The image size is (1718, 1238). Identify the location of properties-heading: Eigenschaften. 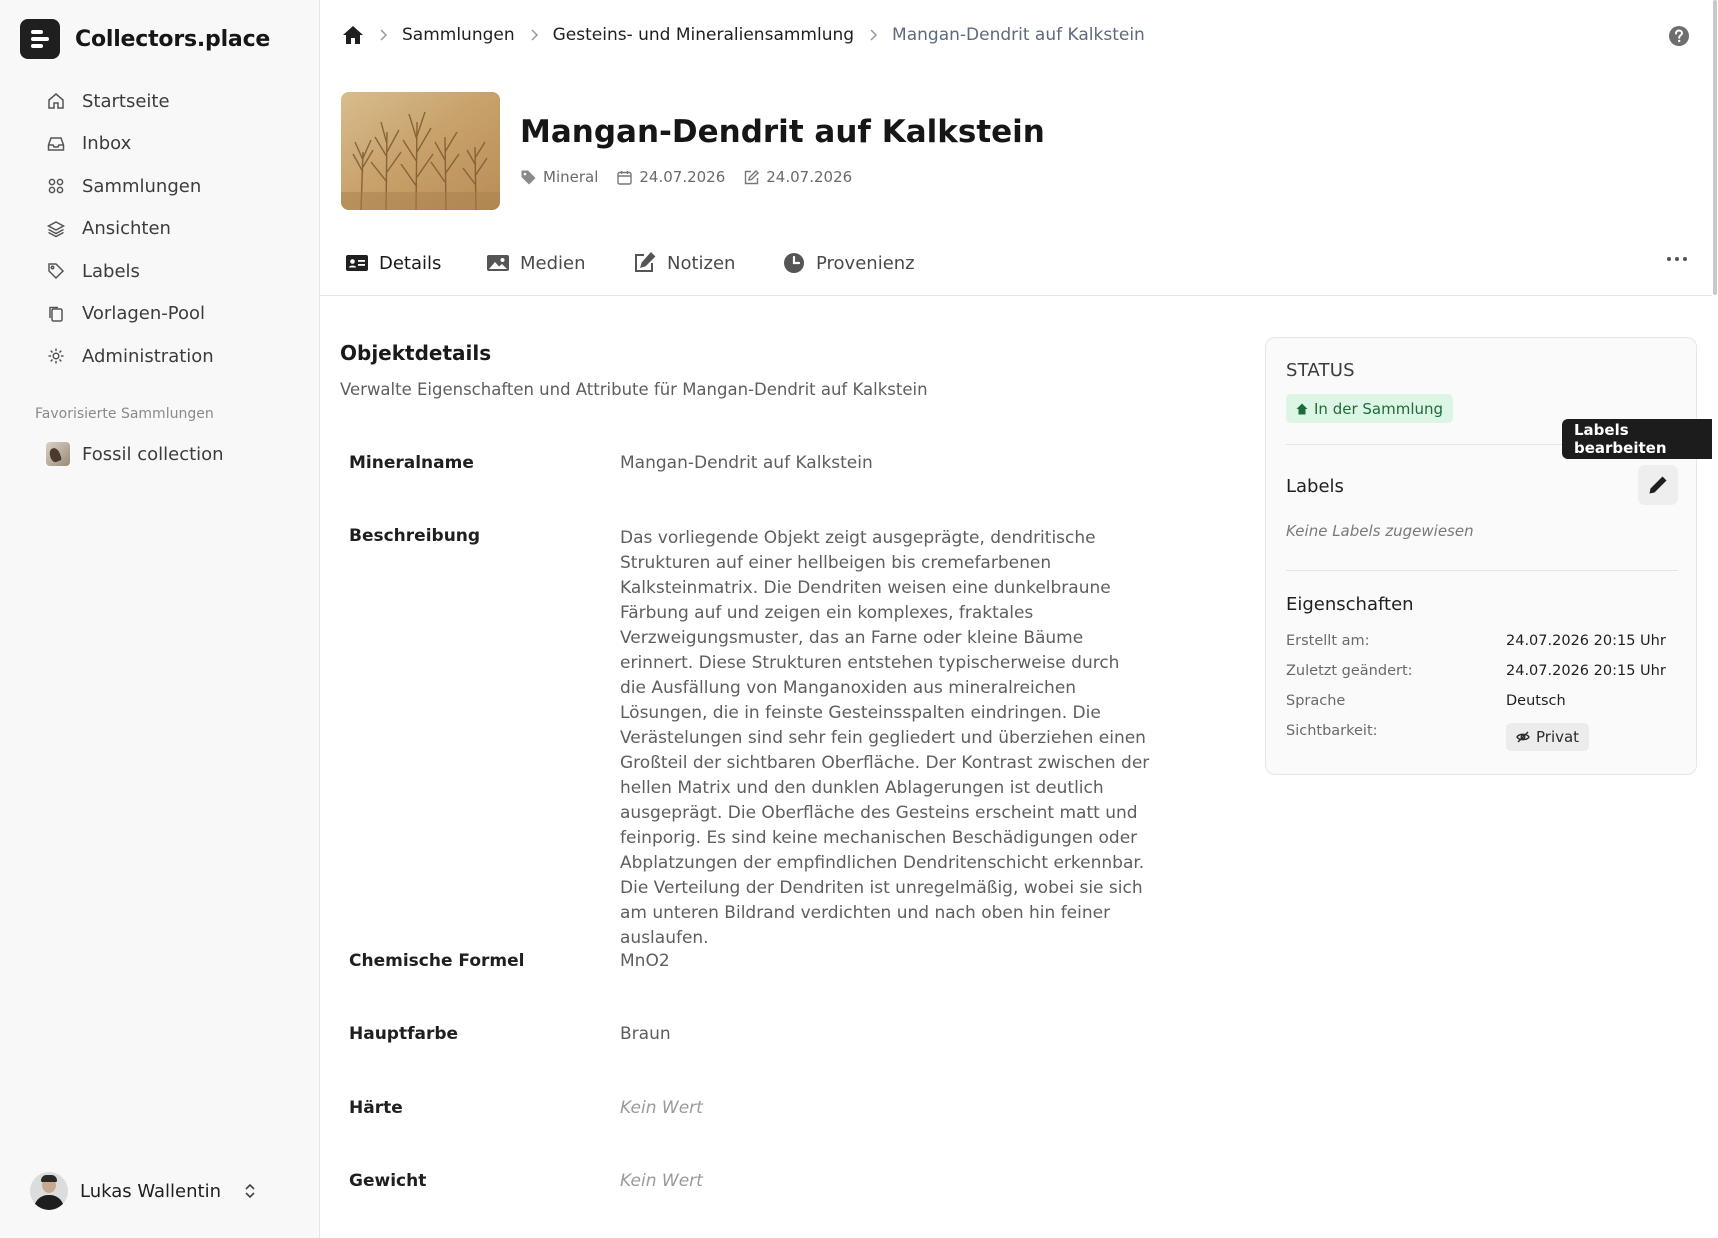
(1350, 604).